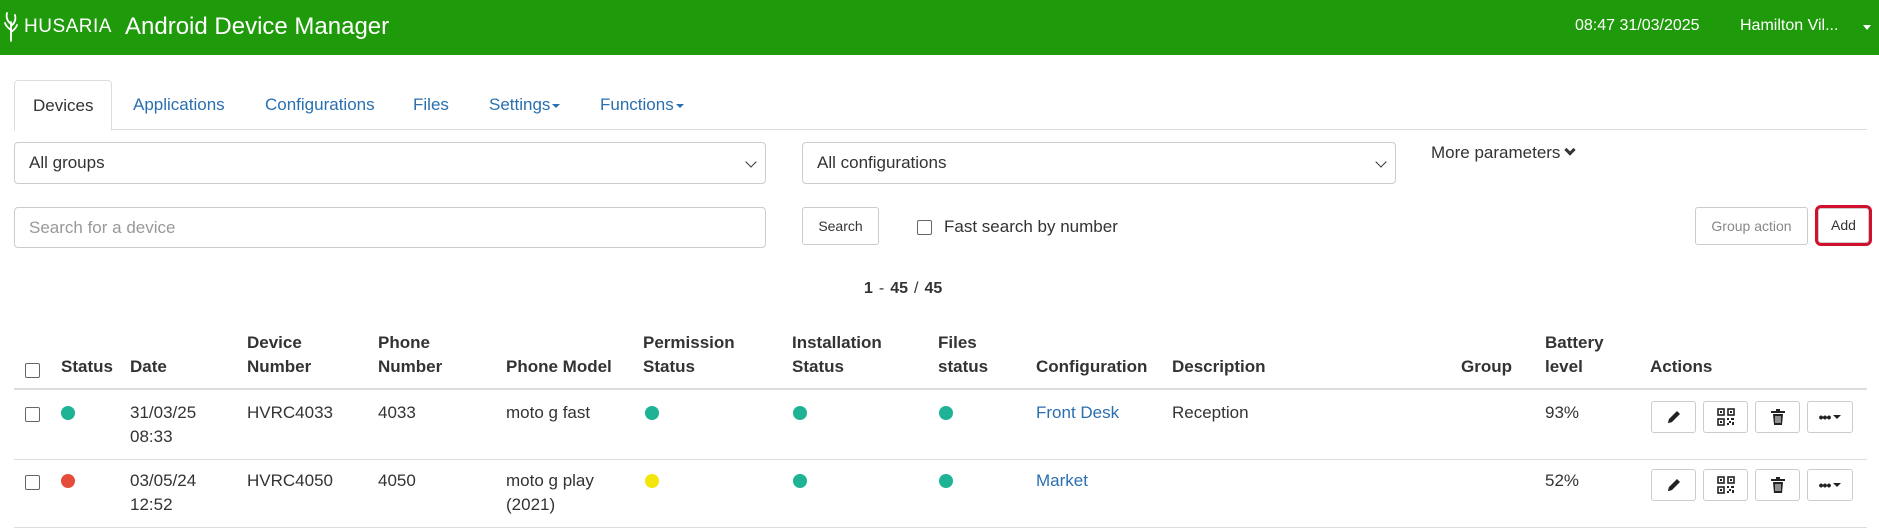  What do you see at coordinates (837, 355) in the screenshot?
I see `col-installation-status: Installation Status` at bounding box center [837, 355].